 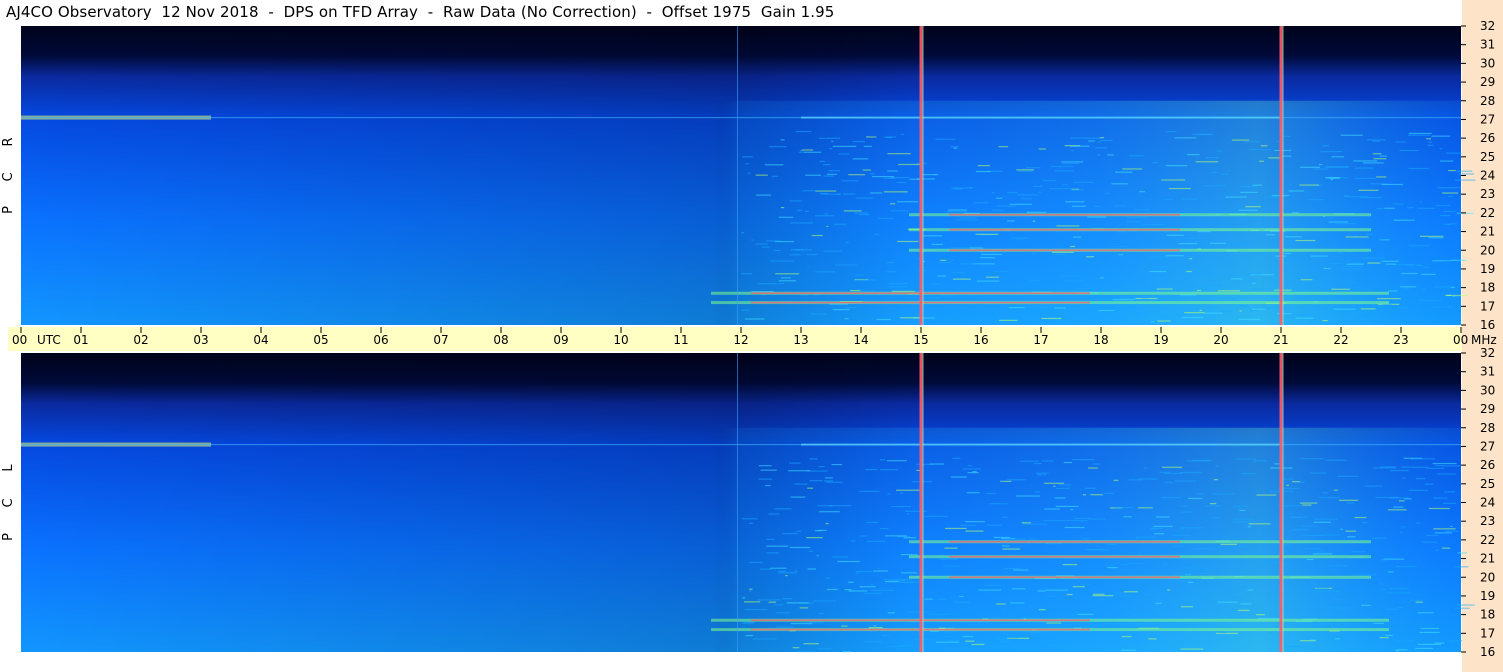 I want to click on freq-tick-label: 16, so click(x=1487, y=652).